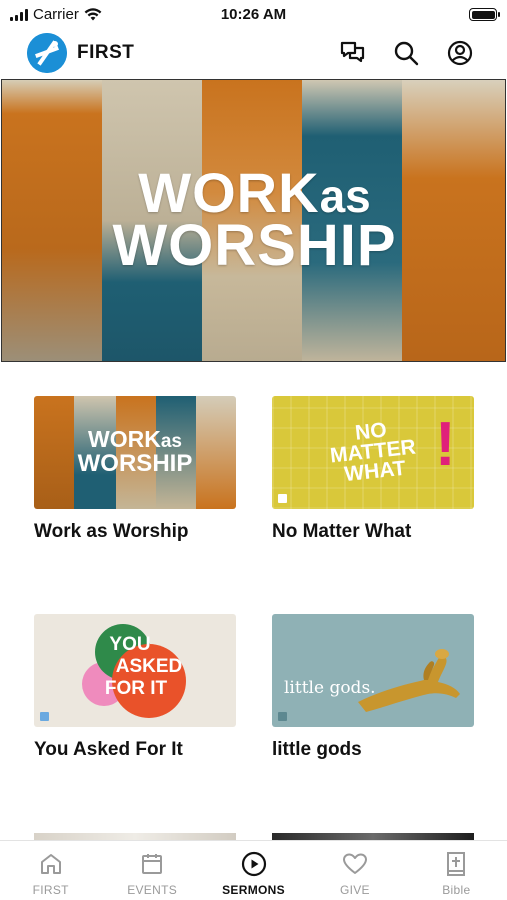 This screenshot has height=900, width=507. I want to click on battery-icon, so click(484, 14).